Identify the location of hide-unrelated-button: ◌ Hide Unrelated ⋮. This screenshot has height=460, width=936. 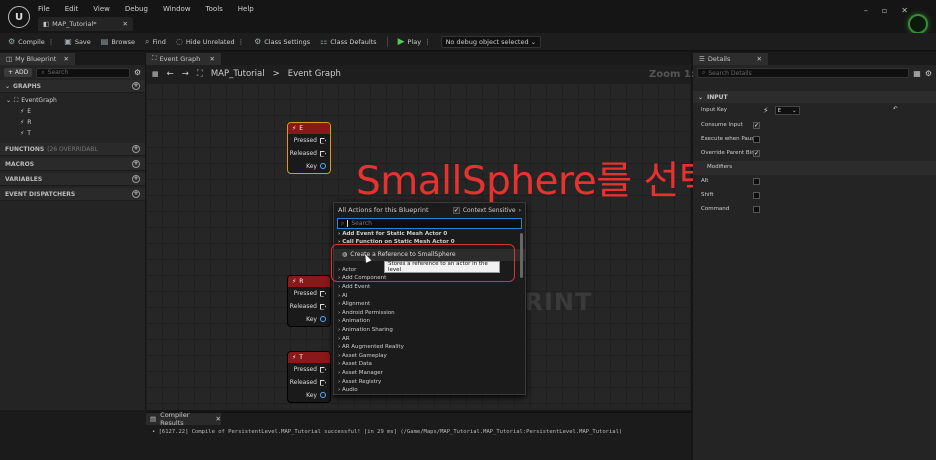
(210, 41).